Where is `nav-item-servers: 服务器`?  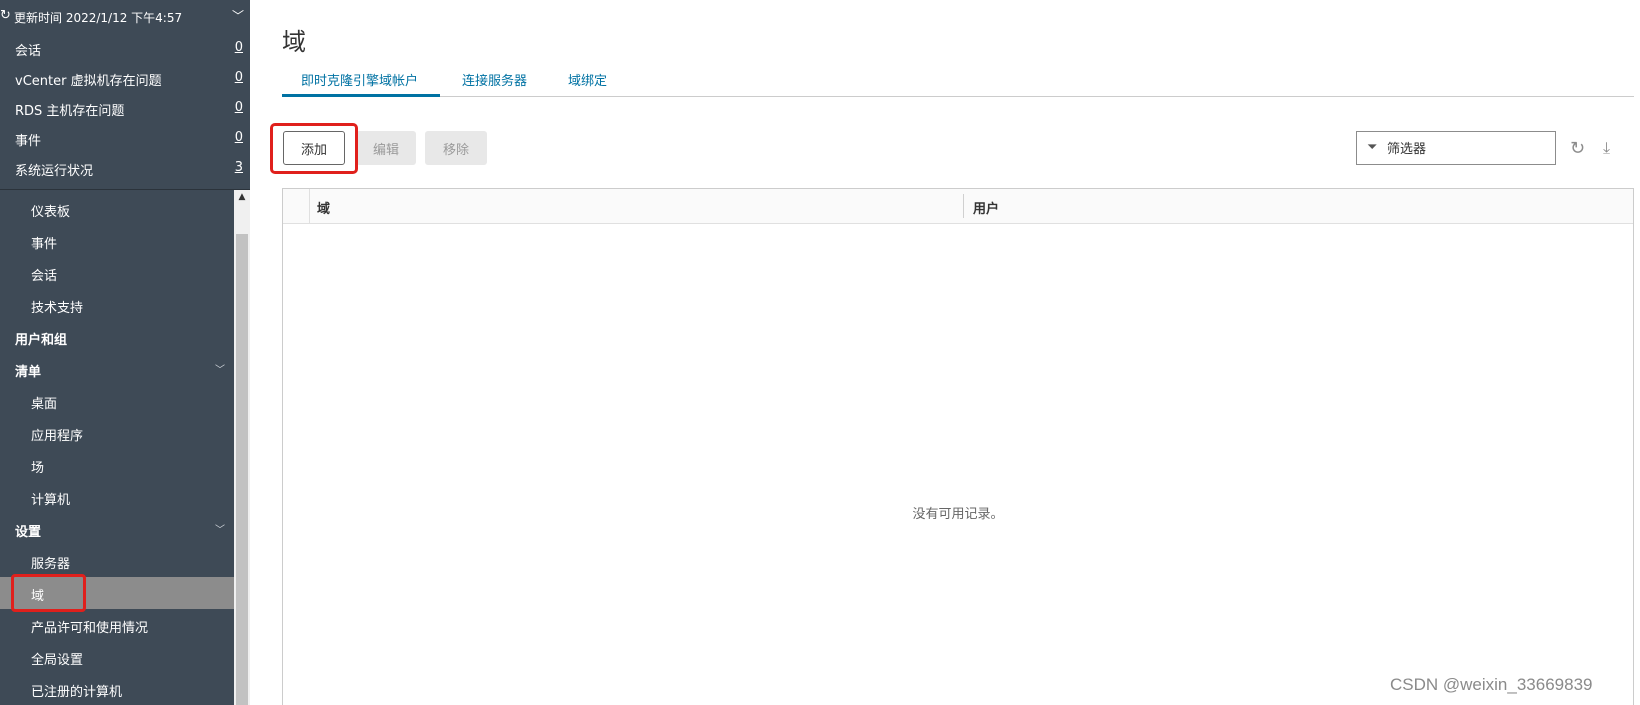
nav-item-servers: 服务器 is located at coordinates (117, 561).